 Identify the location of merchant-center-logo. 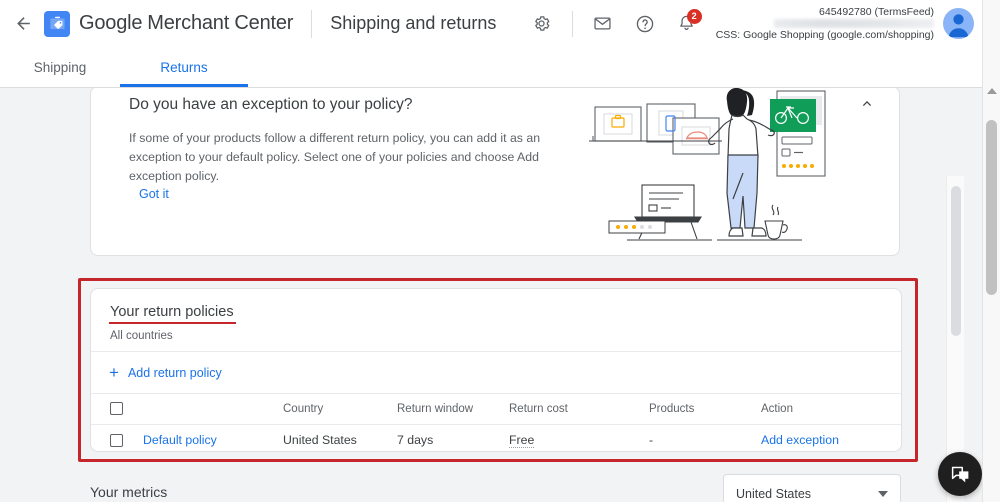
(57, 23).